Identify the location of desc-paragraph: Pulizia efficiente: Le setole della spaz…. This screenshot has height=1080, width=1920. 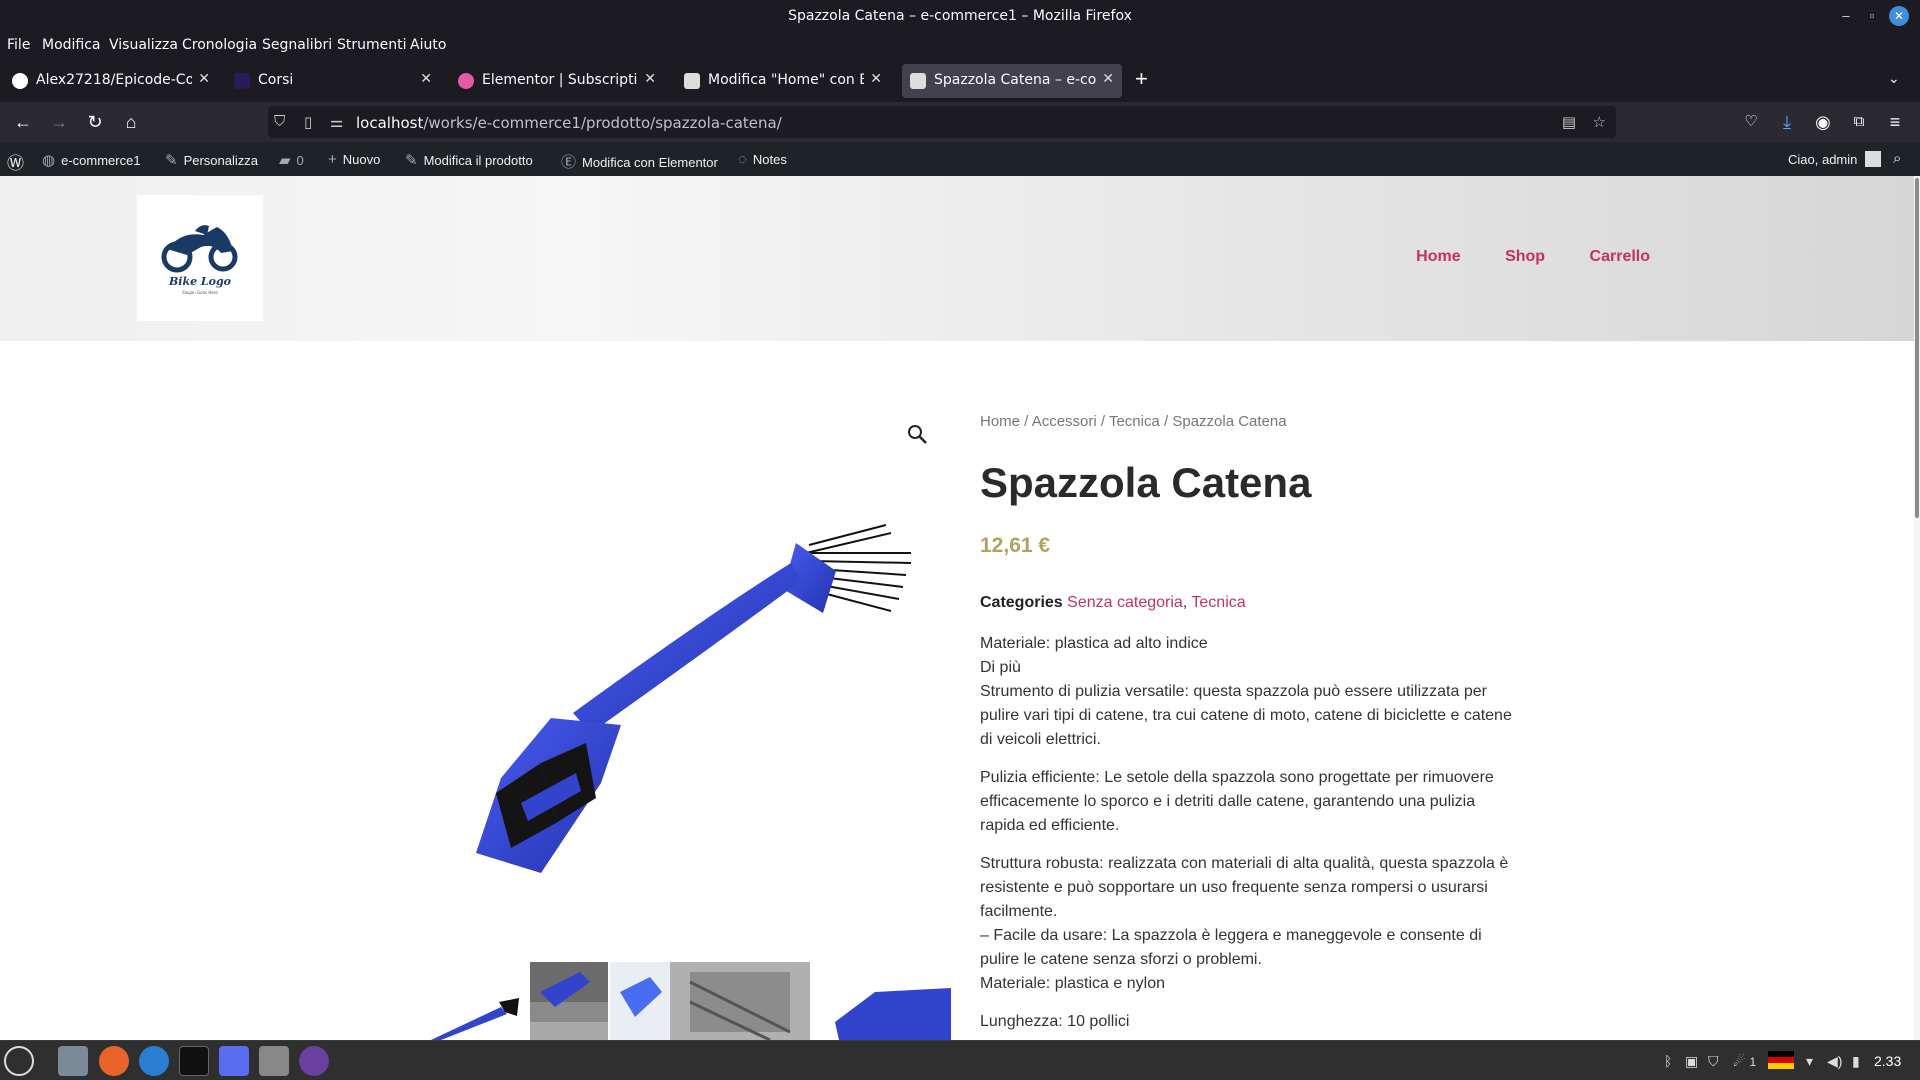
(1237, 801).